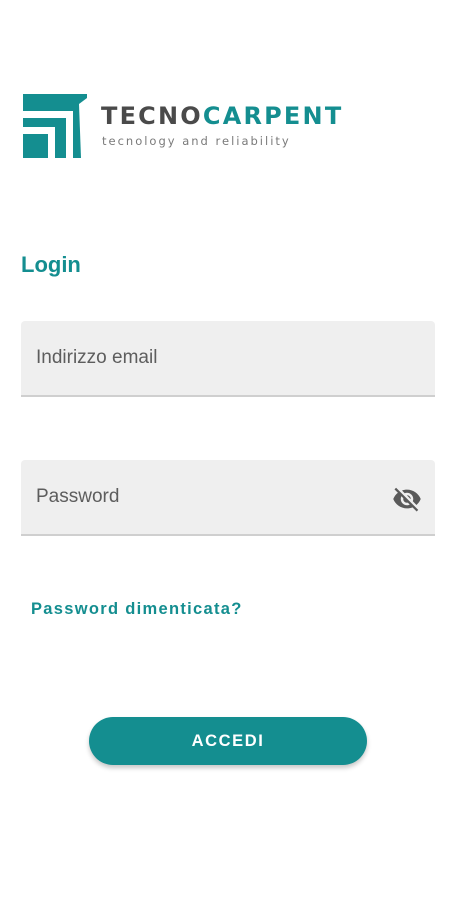 The width and height of the screenshot is (455, 900). What do you see at coordinates (228, 741) in the screenshot?
I see `login-submit-button: ACCEDI` at bounding box center [228, 741].